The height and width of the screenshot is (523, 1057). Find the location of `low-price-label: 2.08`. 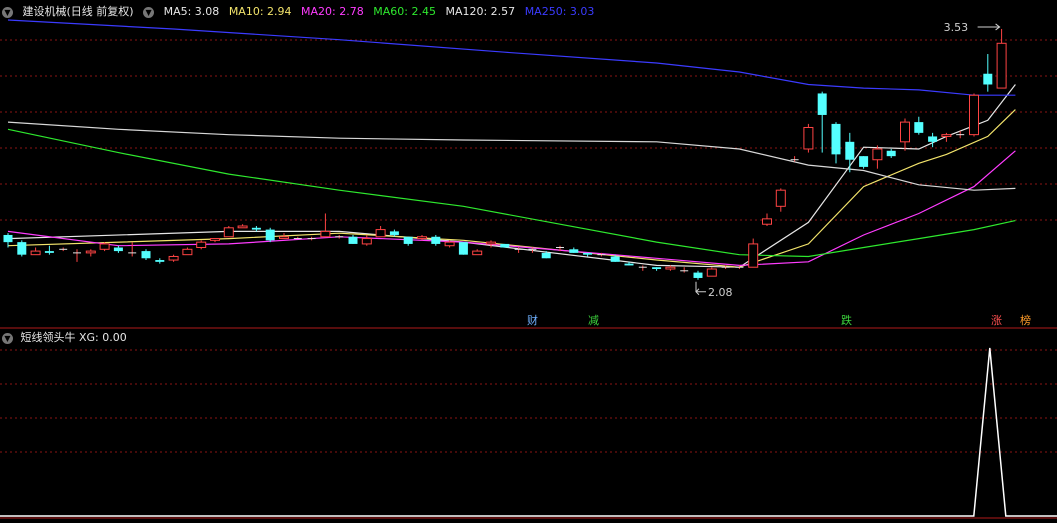

low-price-label: 2.08 is located at coordinates (720, 292).